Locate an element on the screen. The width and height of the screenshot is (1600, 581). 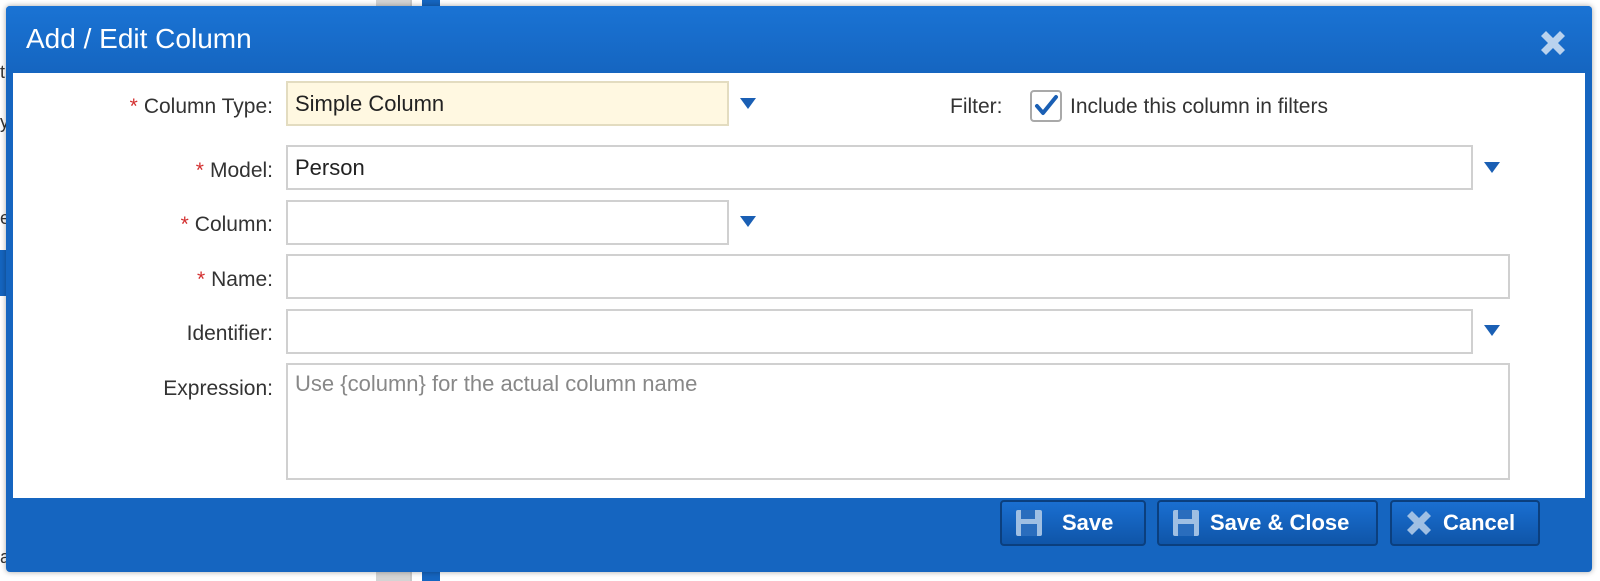
model-label: * Model: is located at coordinates (234, 170).